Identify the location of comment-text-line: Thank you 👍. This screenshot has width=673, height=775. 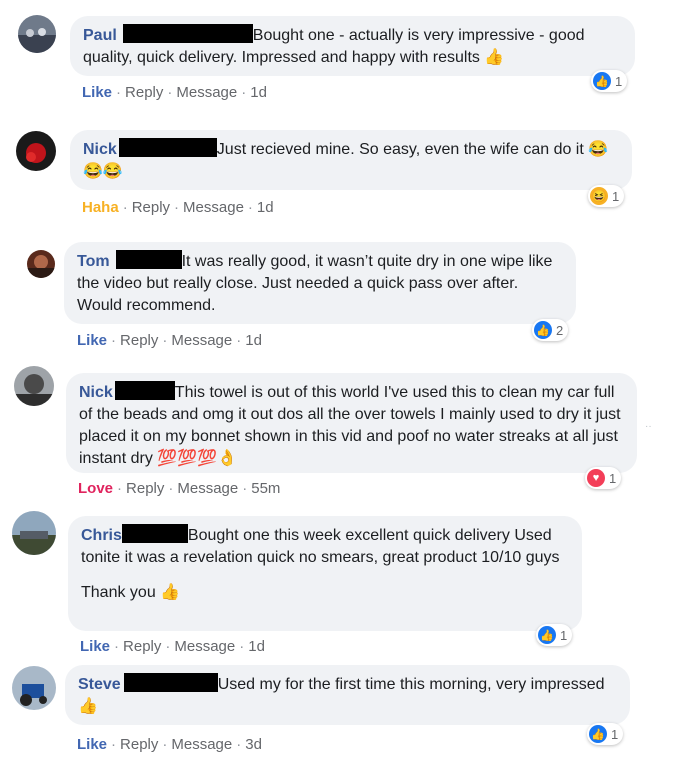
(325, 593).